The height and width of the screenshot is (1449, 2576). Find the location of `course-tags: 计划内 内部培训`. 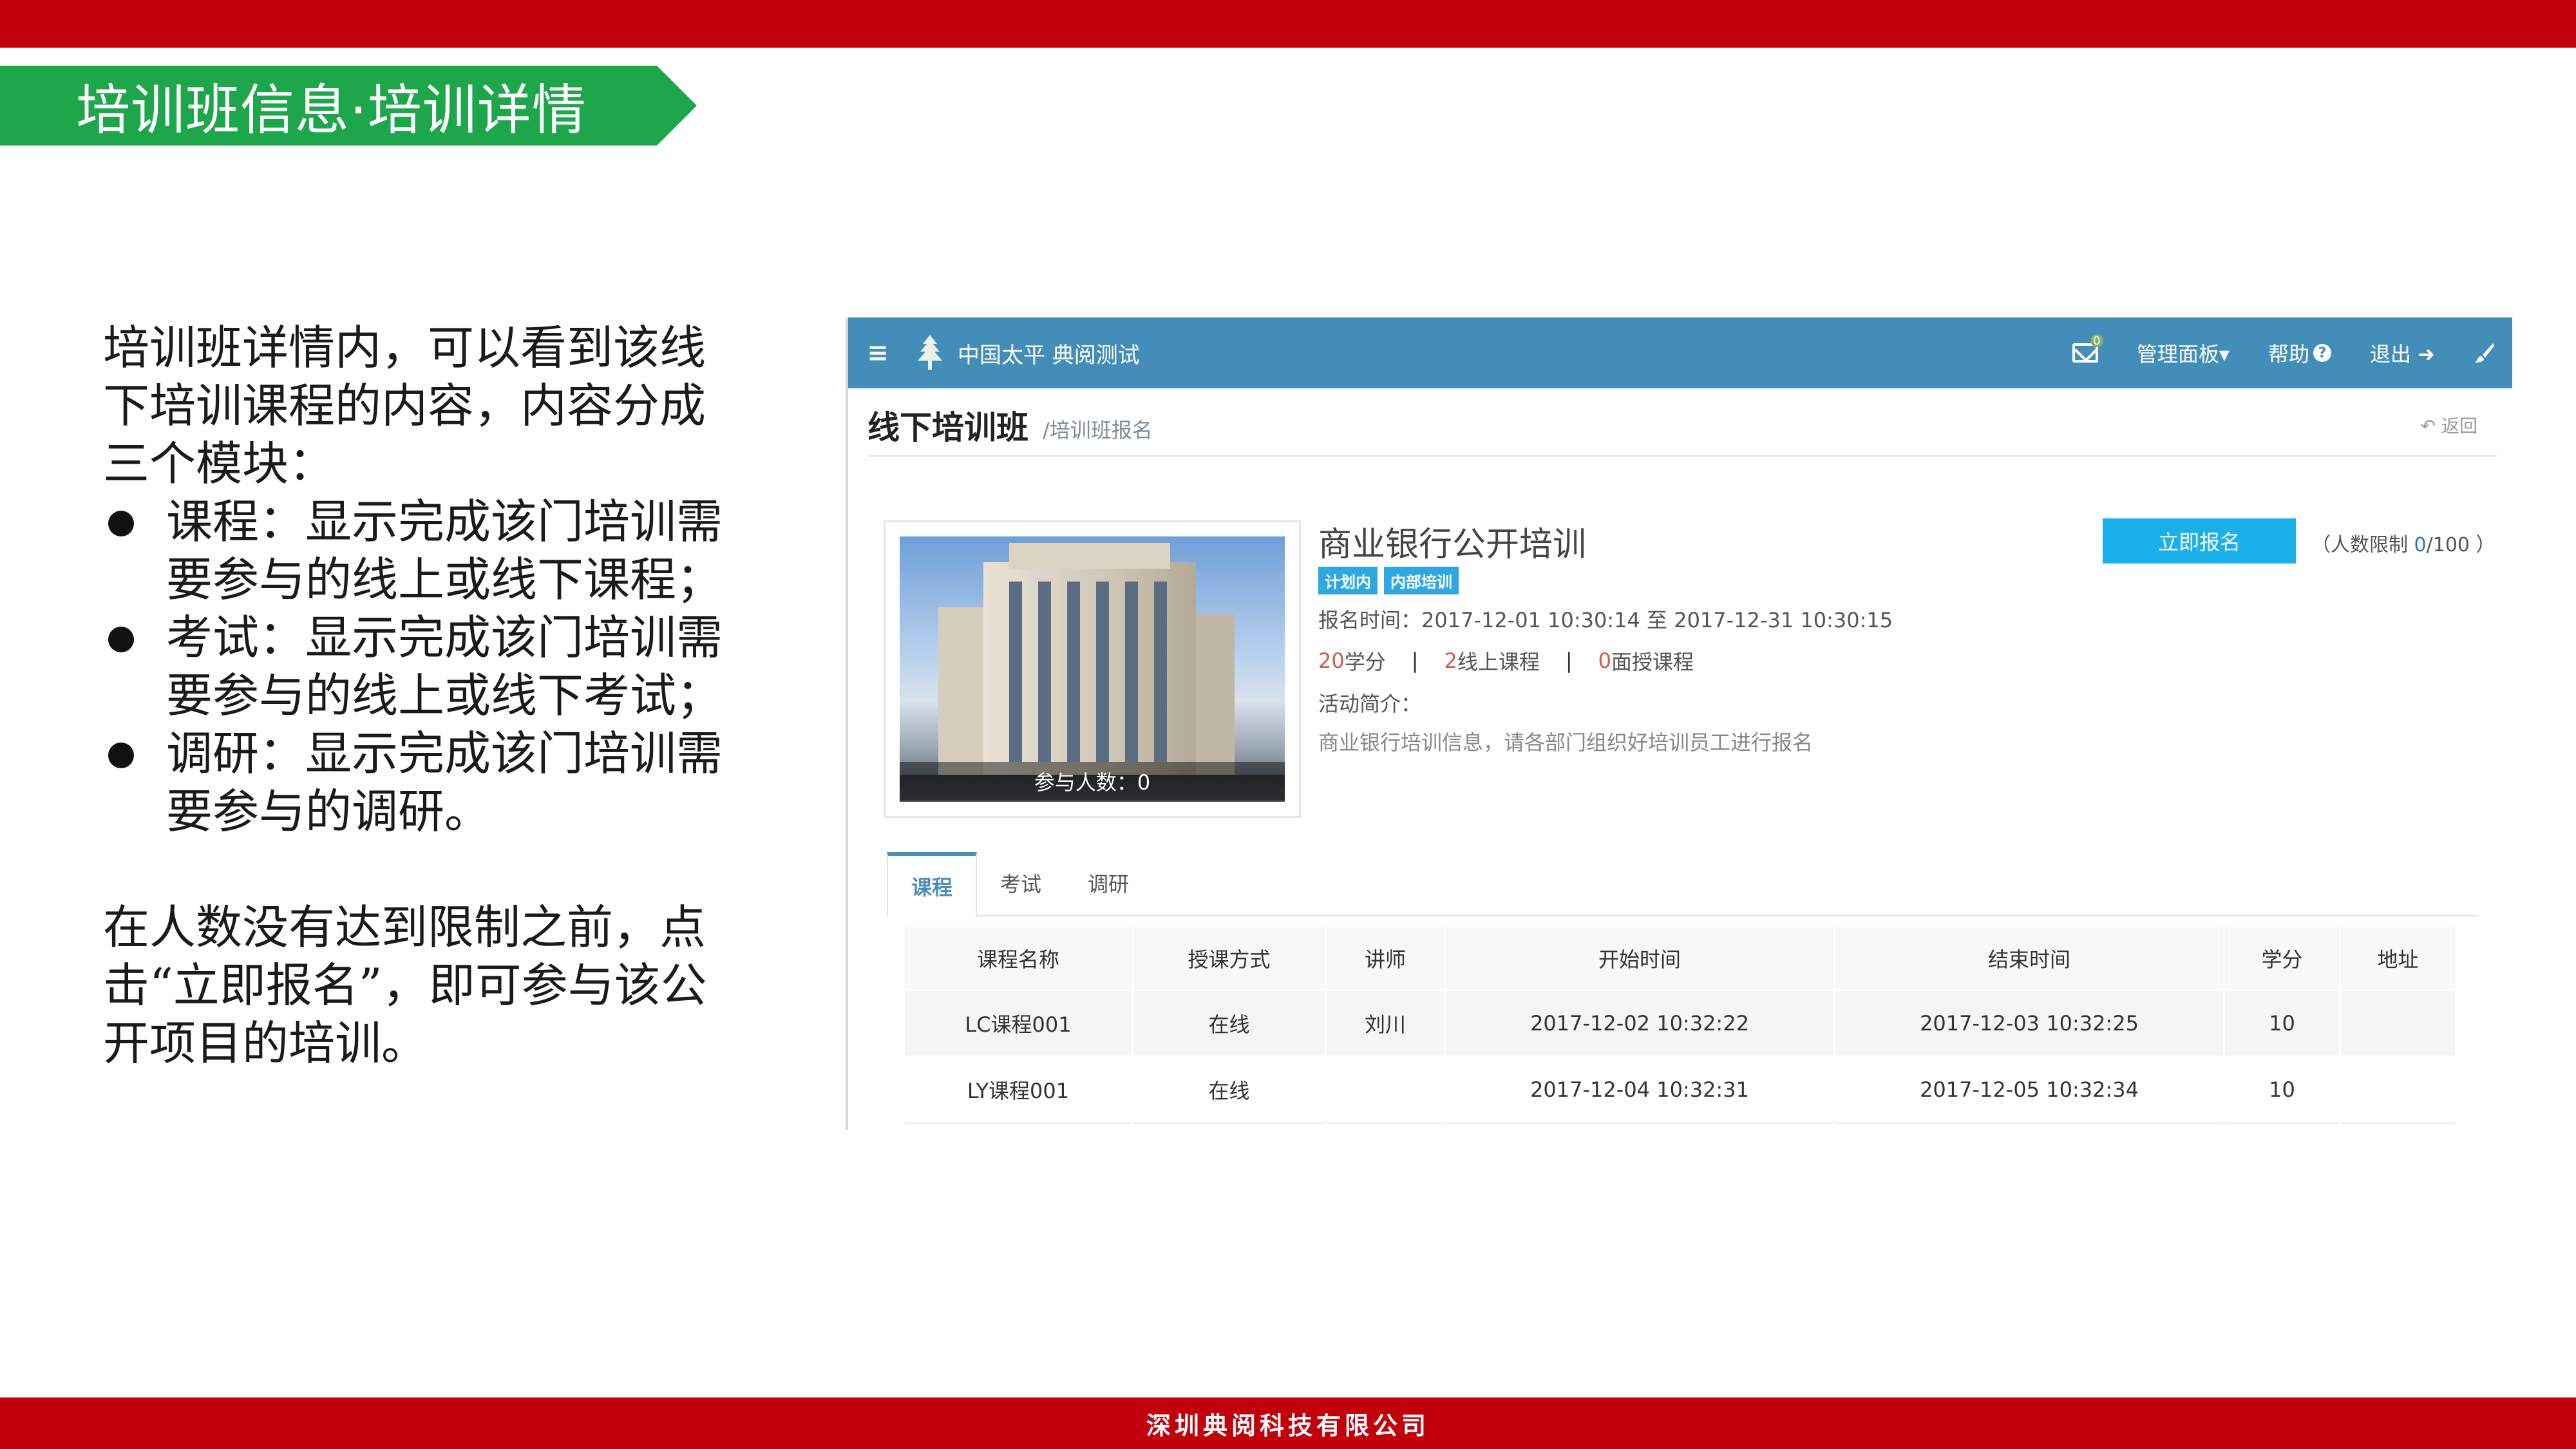

course-tags: 计划内 内部培训 is located at coordinates (1388, 580).